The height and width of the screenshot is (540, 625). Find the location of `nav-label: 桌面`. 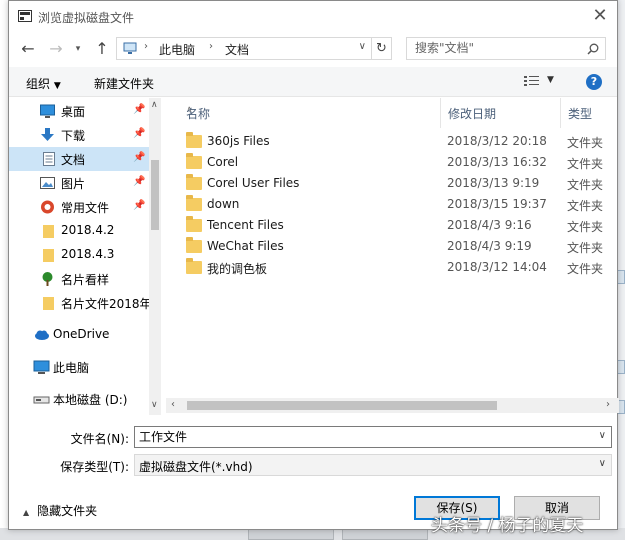

nav-label: 桌面 is located at coordinates (73, 112).